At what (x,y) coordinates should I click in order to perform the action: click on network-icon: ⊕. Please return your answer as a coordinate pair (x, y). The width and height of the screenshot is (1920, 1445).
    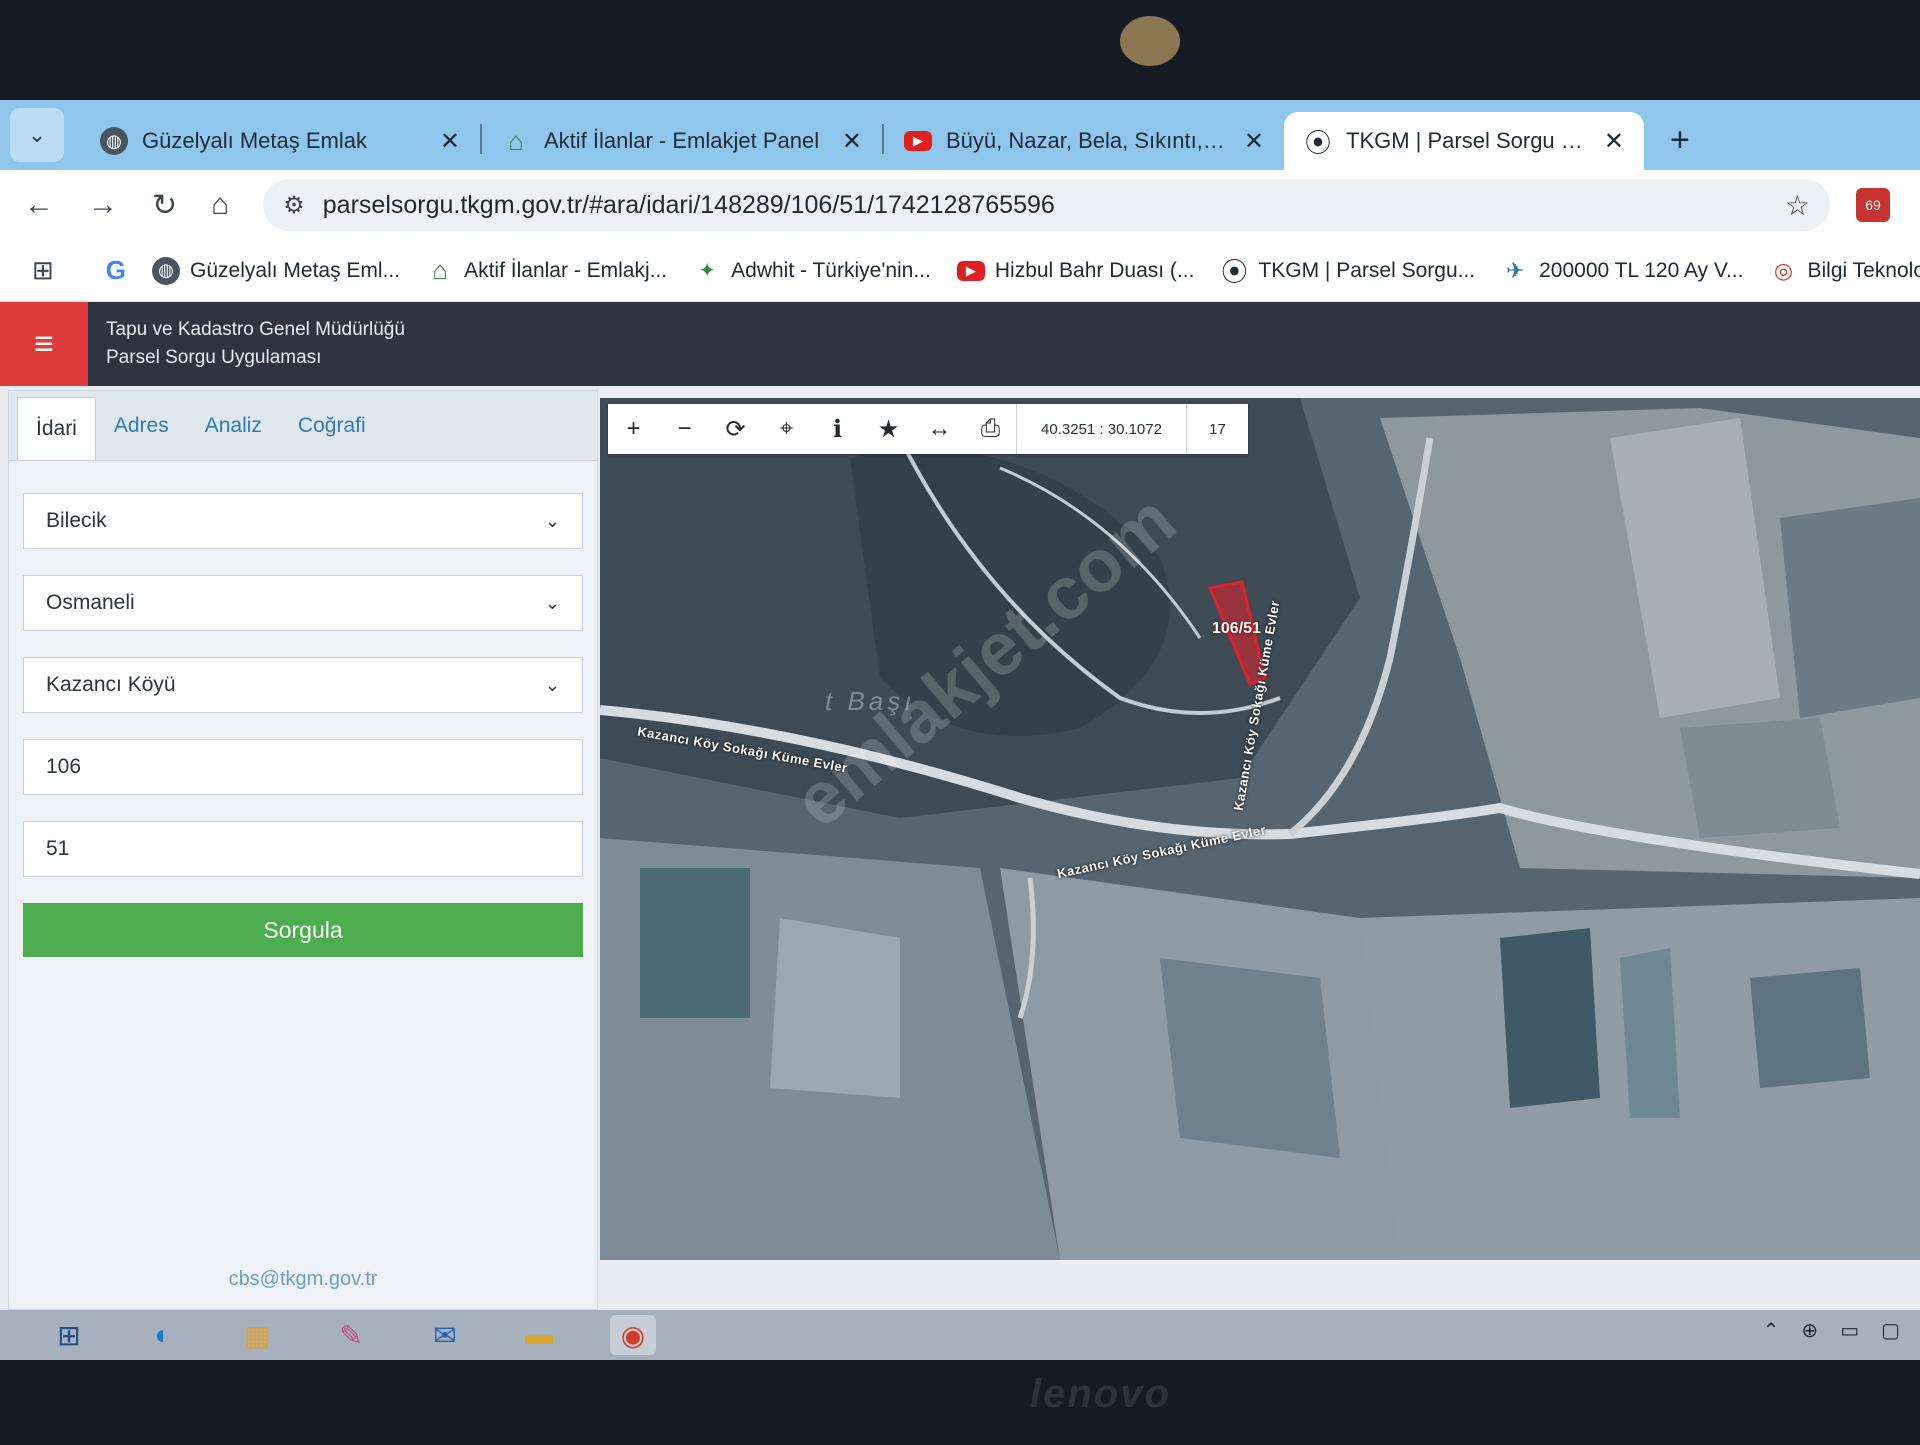
    Looking at the image, I should click on (1809, 1330).